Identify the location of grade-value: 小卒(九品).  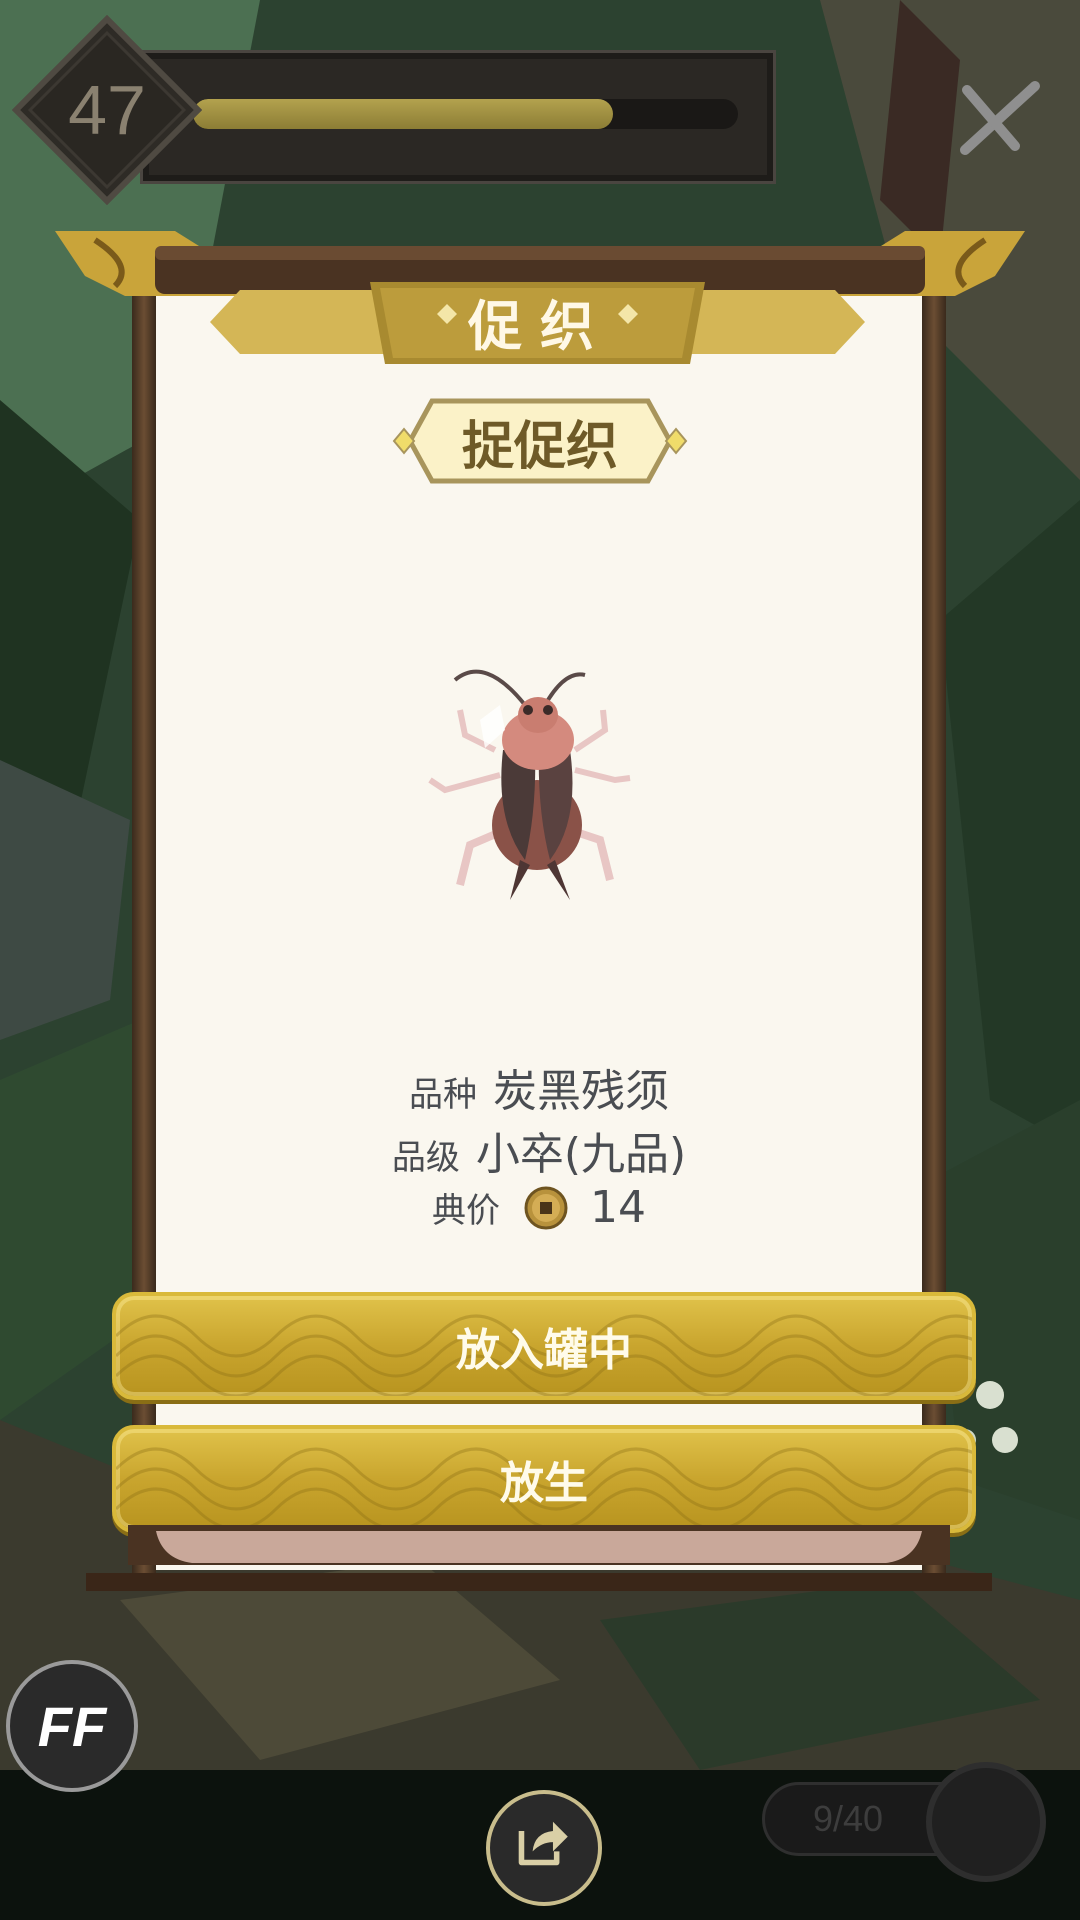
(581, 1154).